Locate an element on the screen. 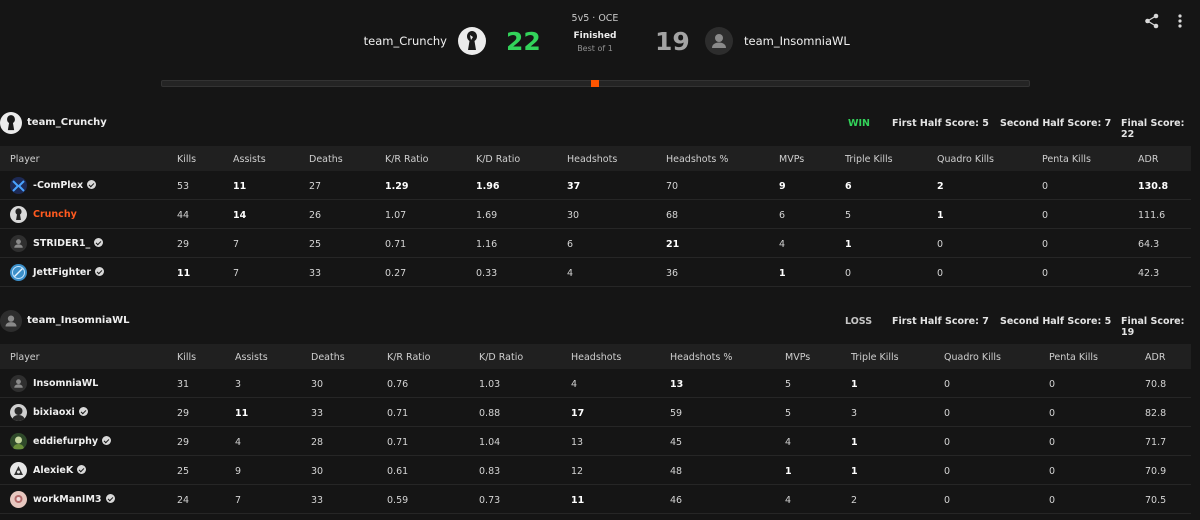  team-a-avatar is located at coordinates (472, 41).